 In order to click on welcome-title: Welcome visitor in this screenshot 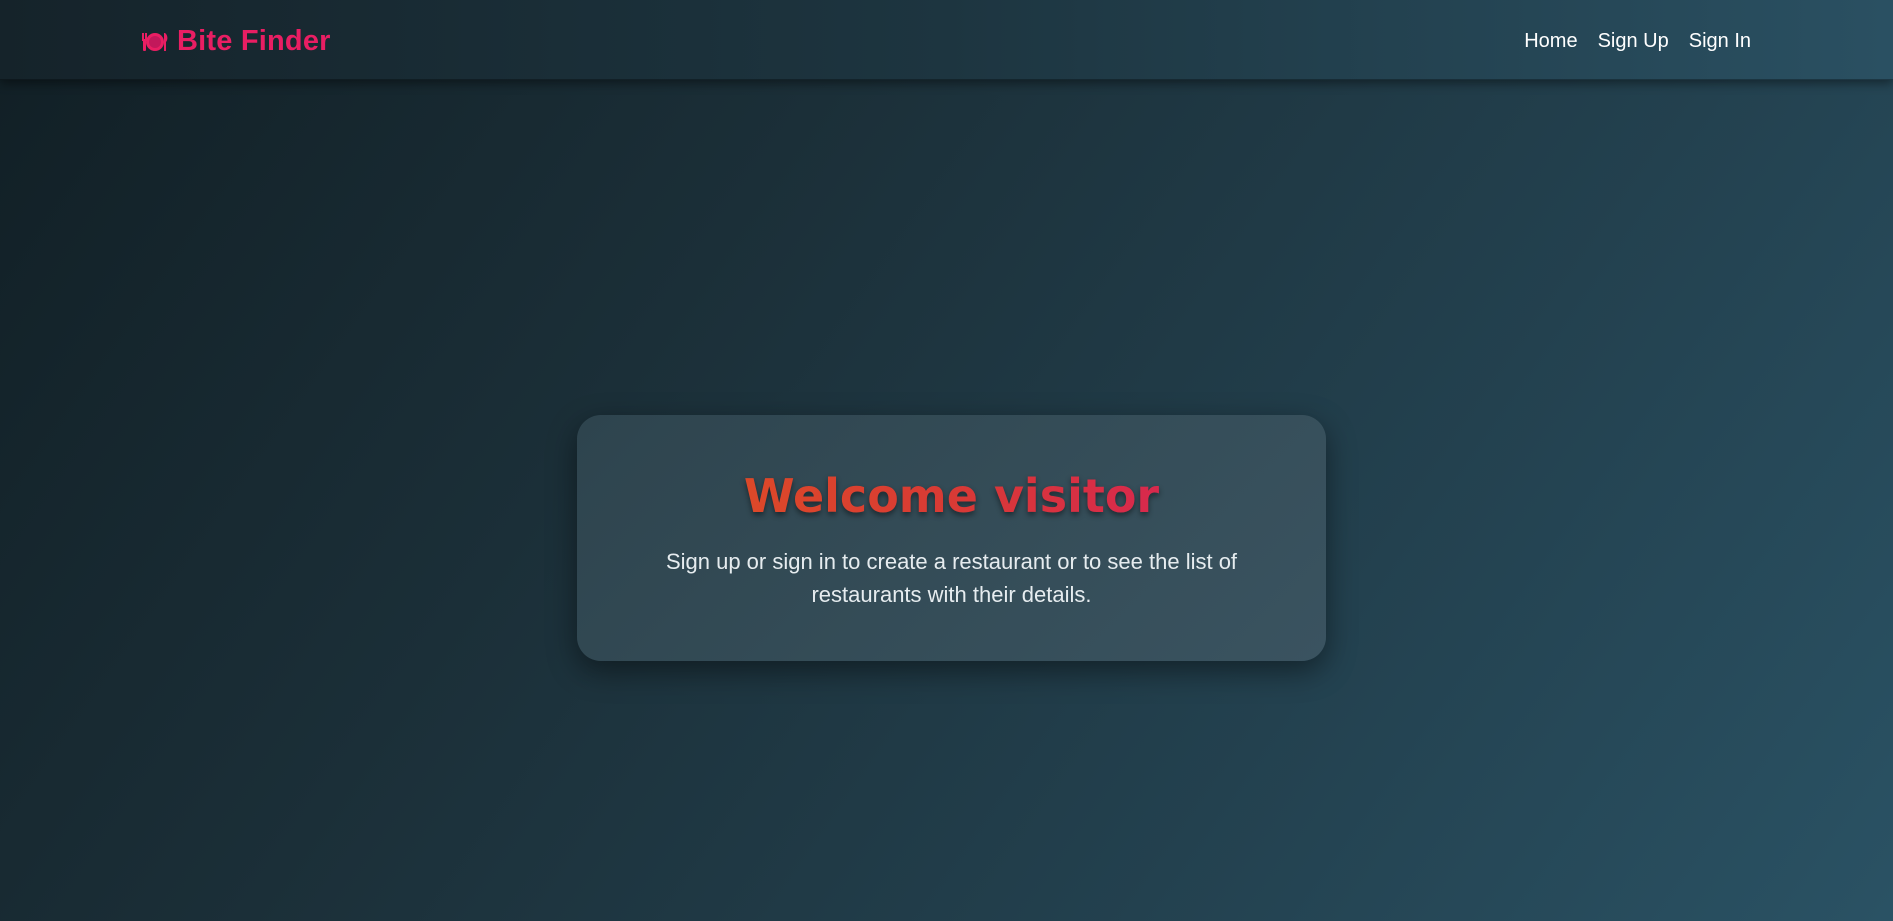, I will do `click(951, 496)`.